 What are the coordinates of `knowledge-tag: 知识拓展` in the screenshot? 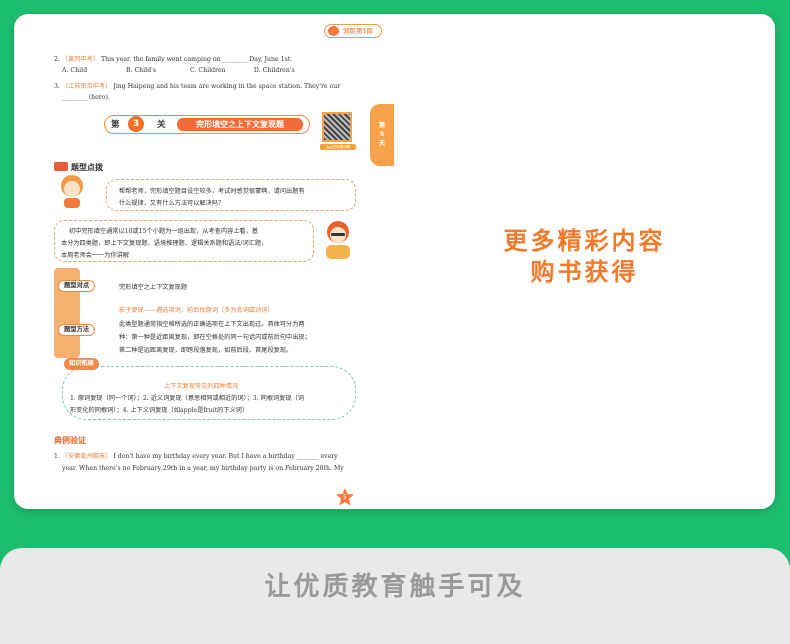 It's located at (81, 364).